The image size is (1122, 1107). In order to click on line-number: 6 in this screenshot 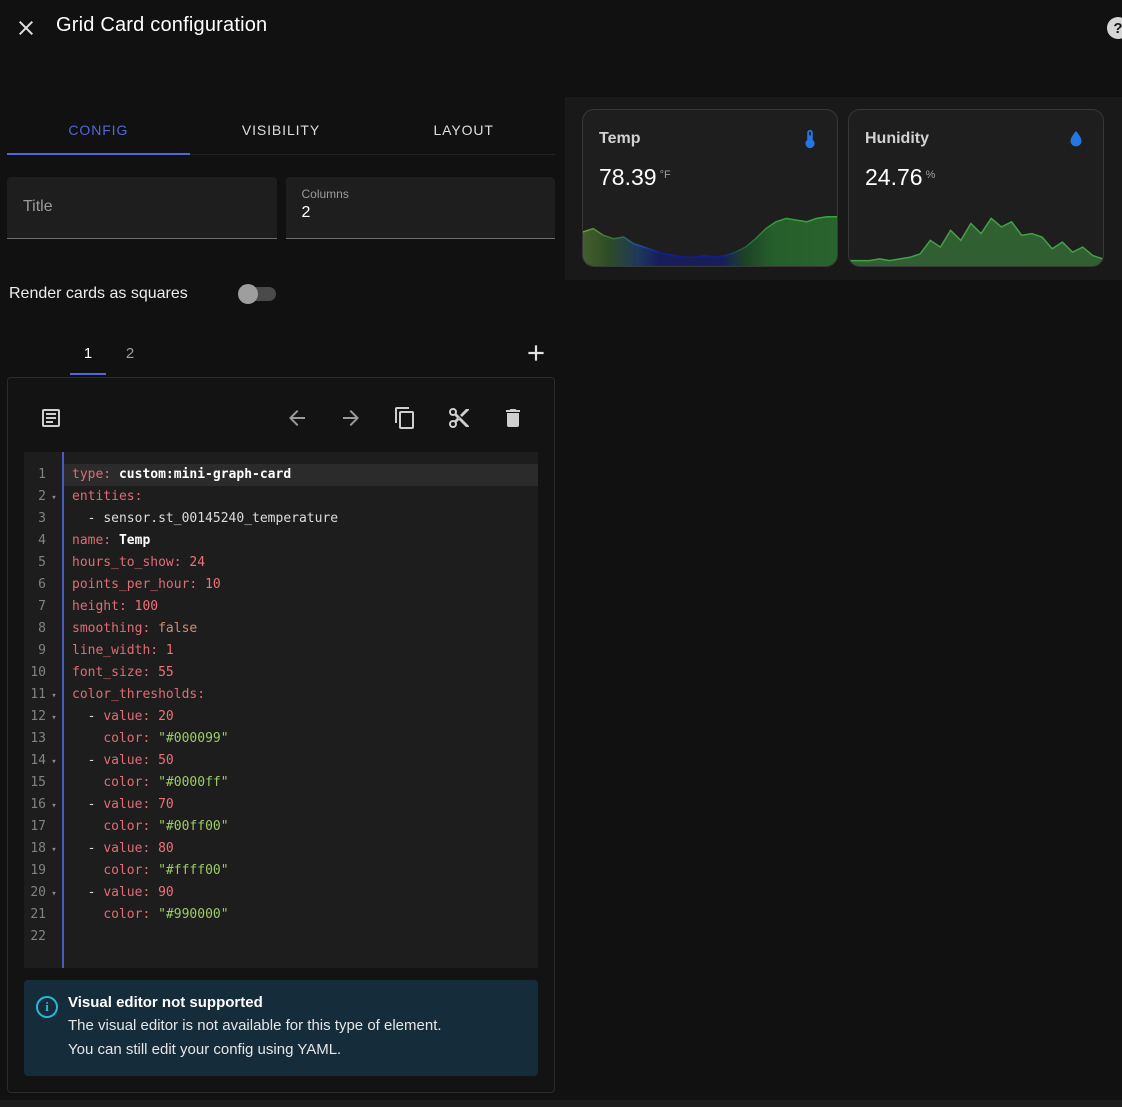, I will do `click(42, 584)`.